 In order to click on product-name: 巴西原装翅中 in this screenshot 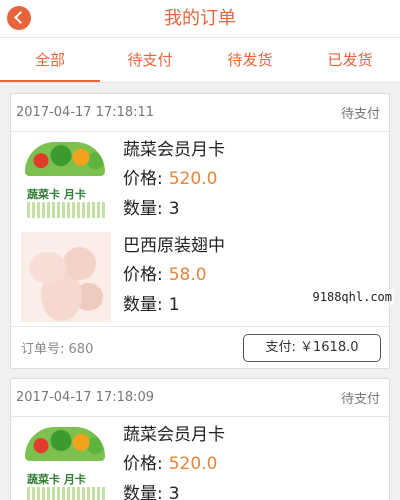, I will do `click(174, 246)`.